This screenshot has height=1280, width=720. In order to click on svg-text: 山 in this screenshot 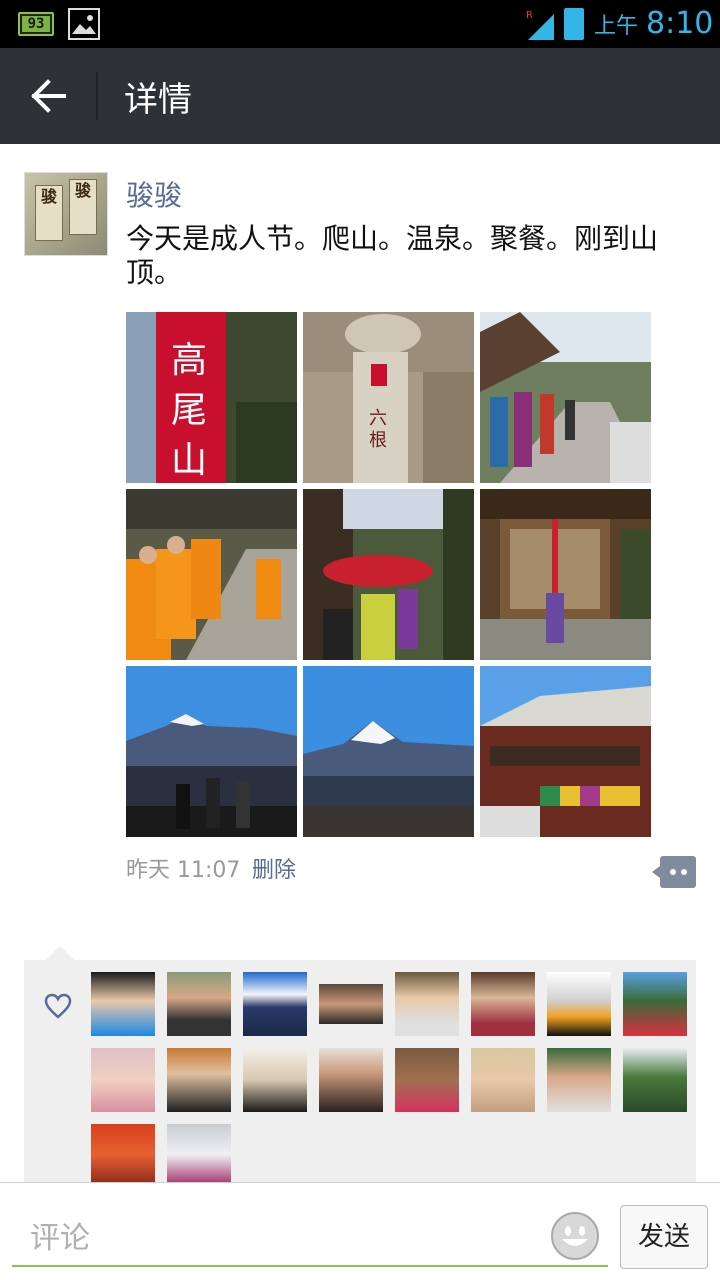, I will do `click(189, 460)`.